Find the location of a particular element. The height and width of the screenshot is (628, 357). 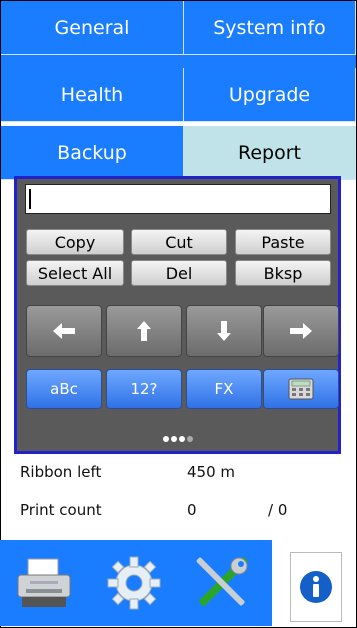

mode-abc-key: aBc is located at coordinates (64, 389).